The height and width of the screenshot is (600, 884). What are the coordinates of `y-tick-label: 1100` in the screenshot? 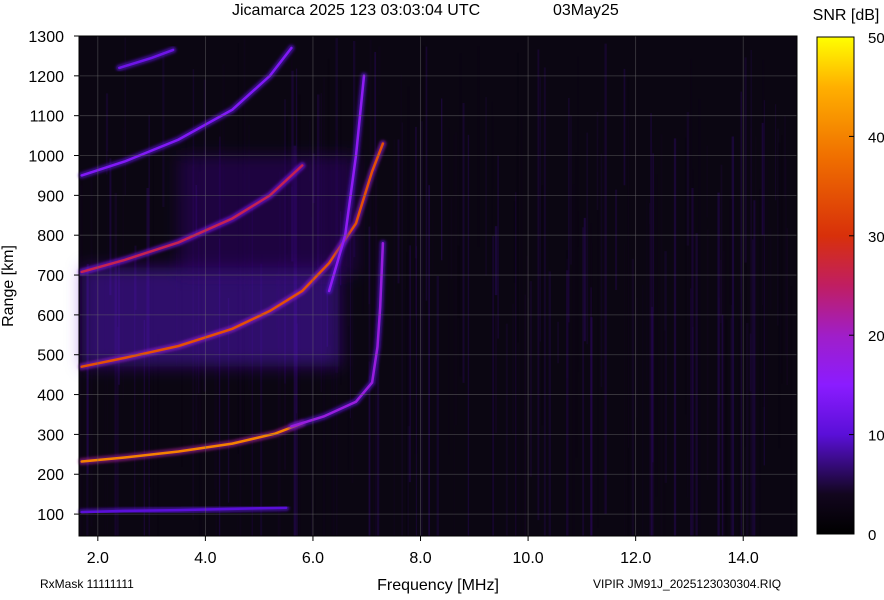 It's located at (47, 117).